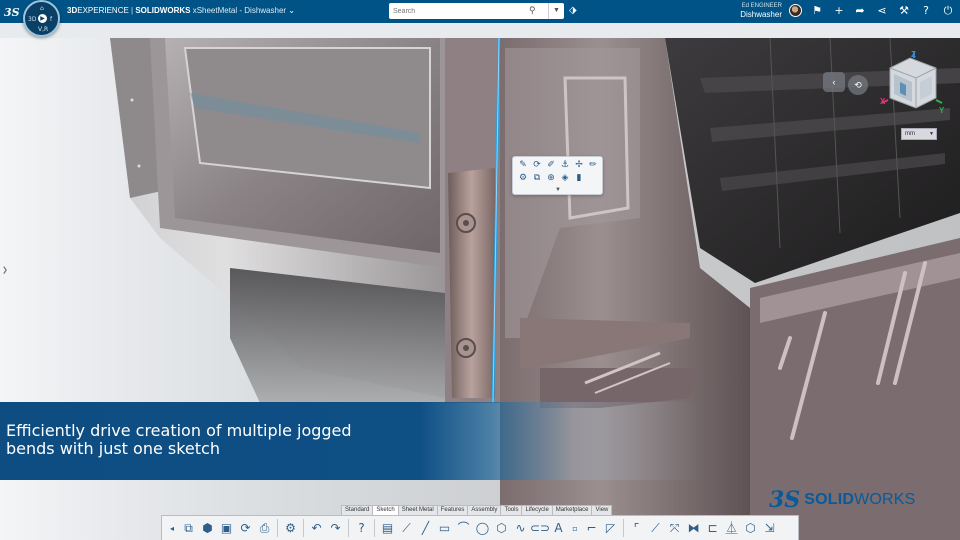 The image size is (960, 540). What do you see at coordinates (579, 165) in the screenshot?
I see `move-icon: ✢` at bounding box center [579, 165].